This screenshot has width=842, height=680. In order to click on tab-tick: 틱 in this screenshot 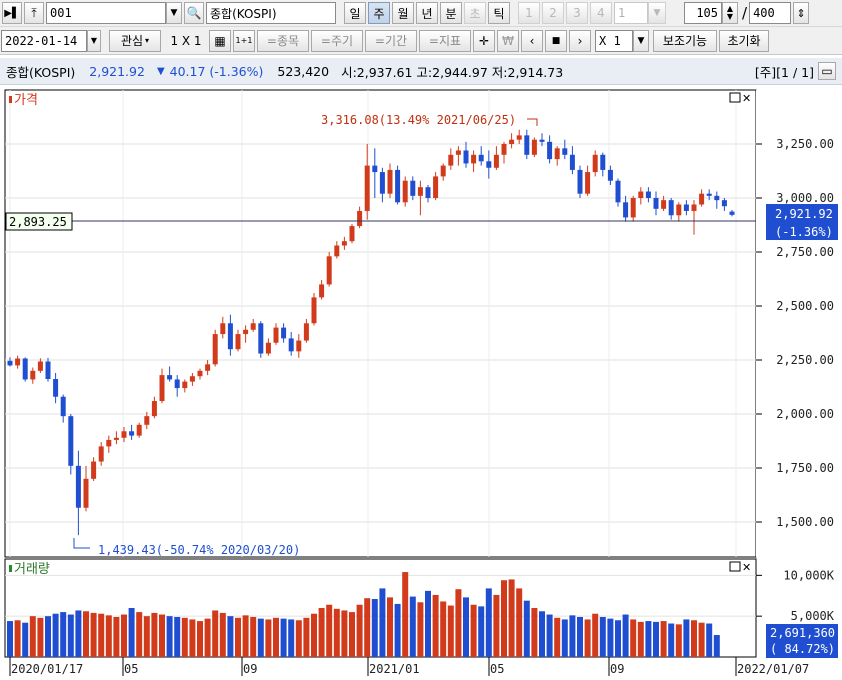, I will do `click(499, 13)`.